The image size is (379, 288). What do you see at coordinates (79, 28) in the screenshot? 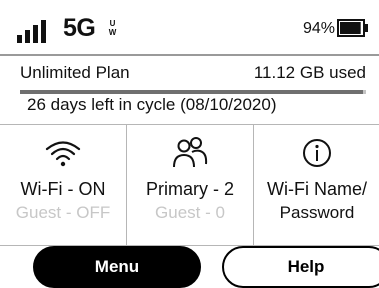
I see `network-type: 5G` at bounding box center [79, 28].